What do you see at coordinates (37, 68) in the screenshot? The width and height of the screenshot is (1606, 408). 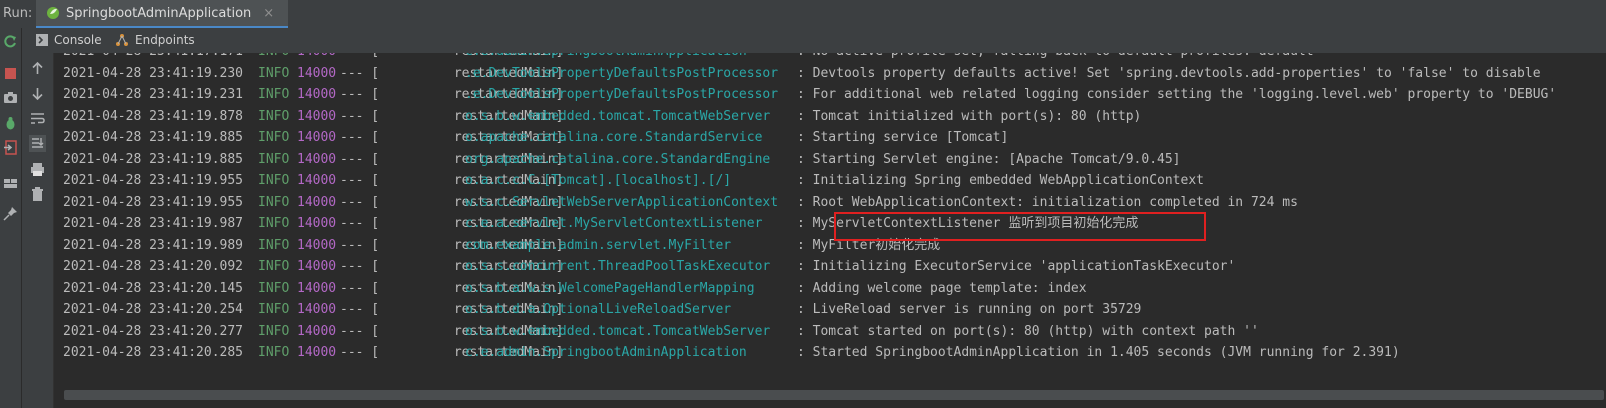 I see `arrow-up-icon` at bounding box center [37, 68].